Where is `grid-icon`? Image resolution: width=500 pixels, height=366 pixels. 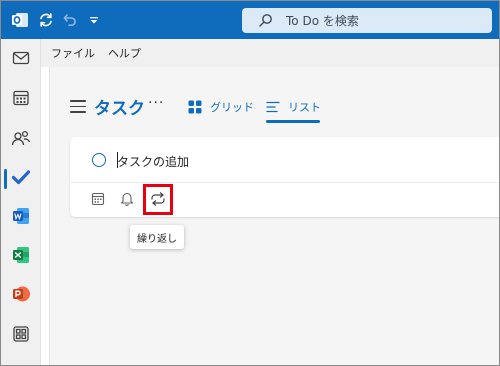 grid-icon is located at coordinates (195, 108).